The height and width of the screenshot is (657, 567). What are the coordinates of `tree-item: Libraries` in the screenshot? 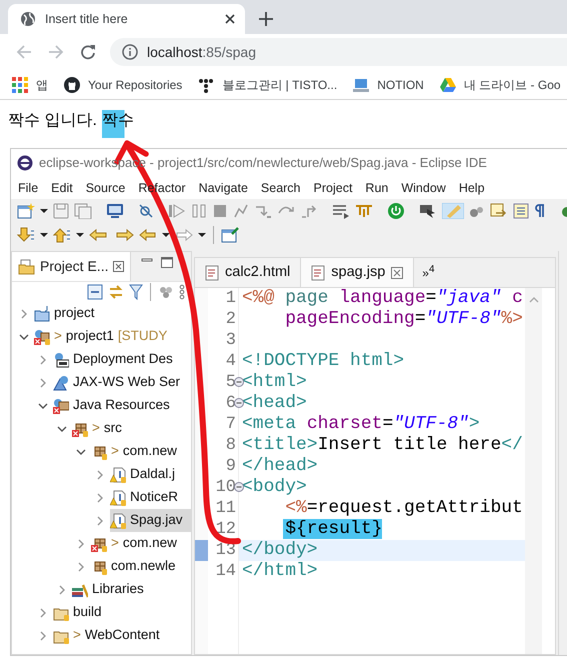 It's located at (131, 589).